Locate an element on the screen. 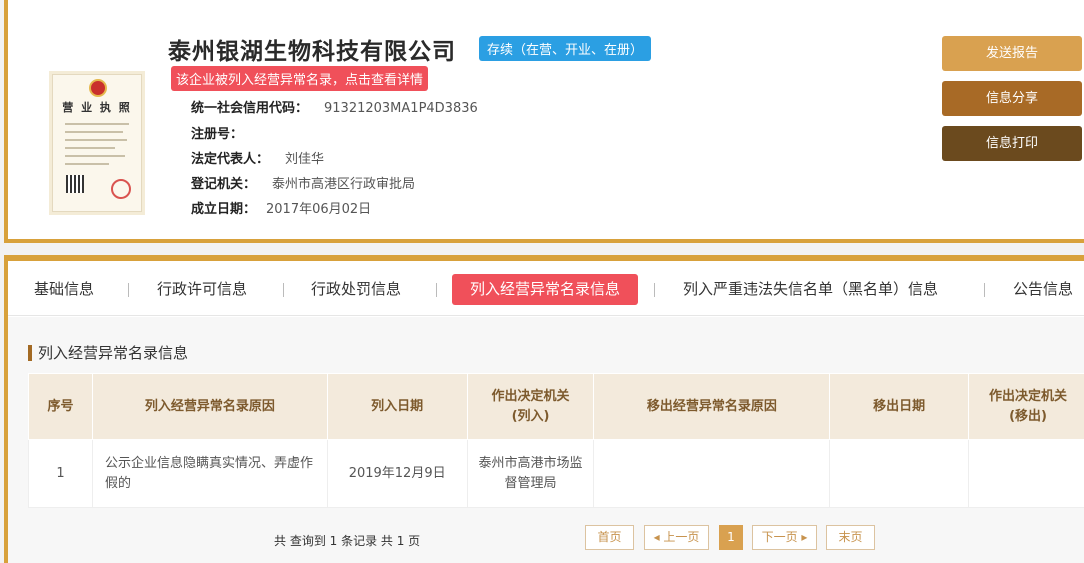  cell-reason-out is located at coordinates (712, 473).